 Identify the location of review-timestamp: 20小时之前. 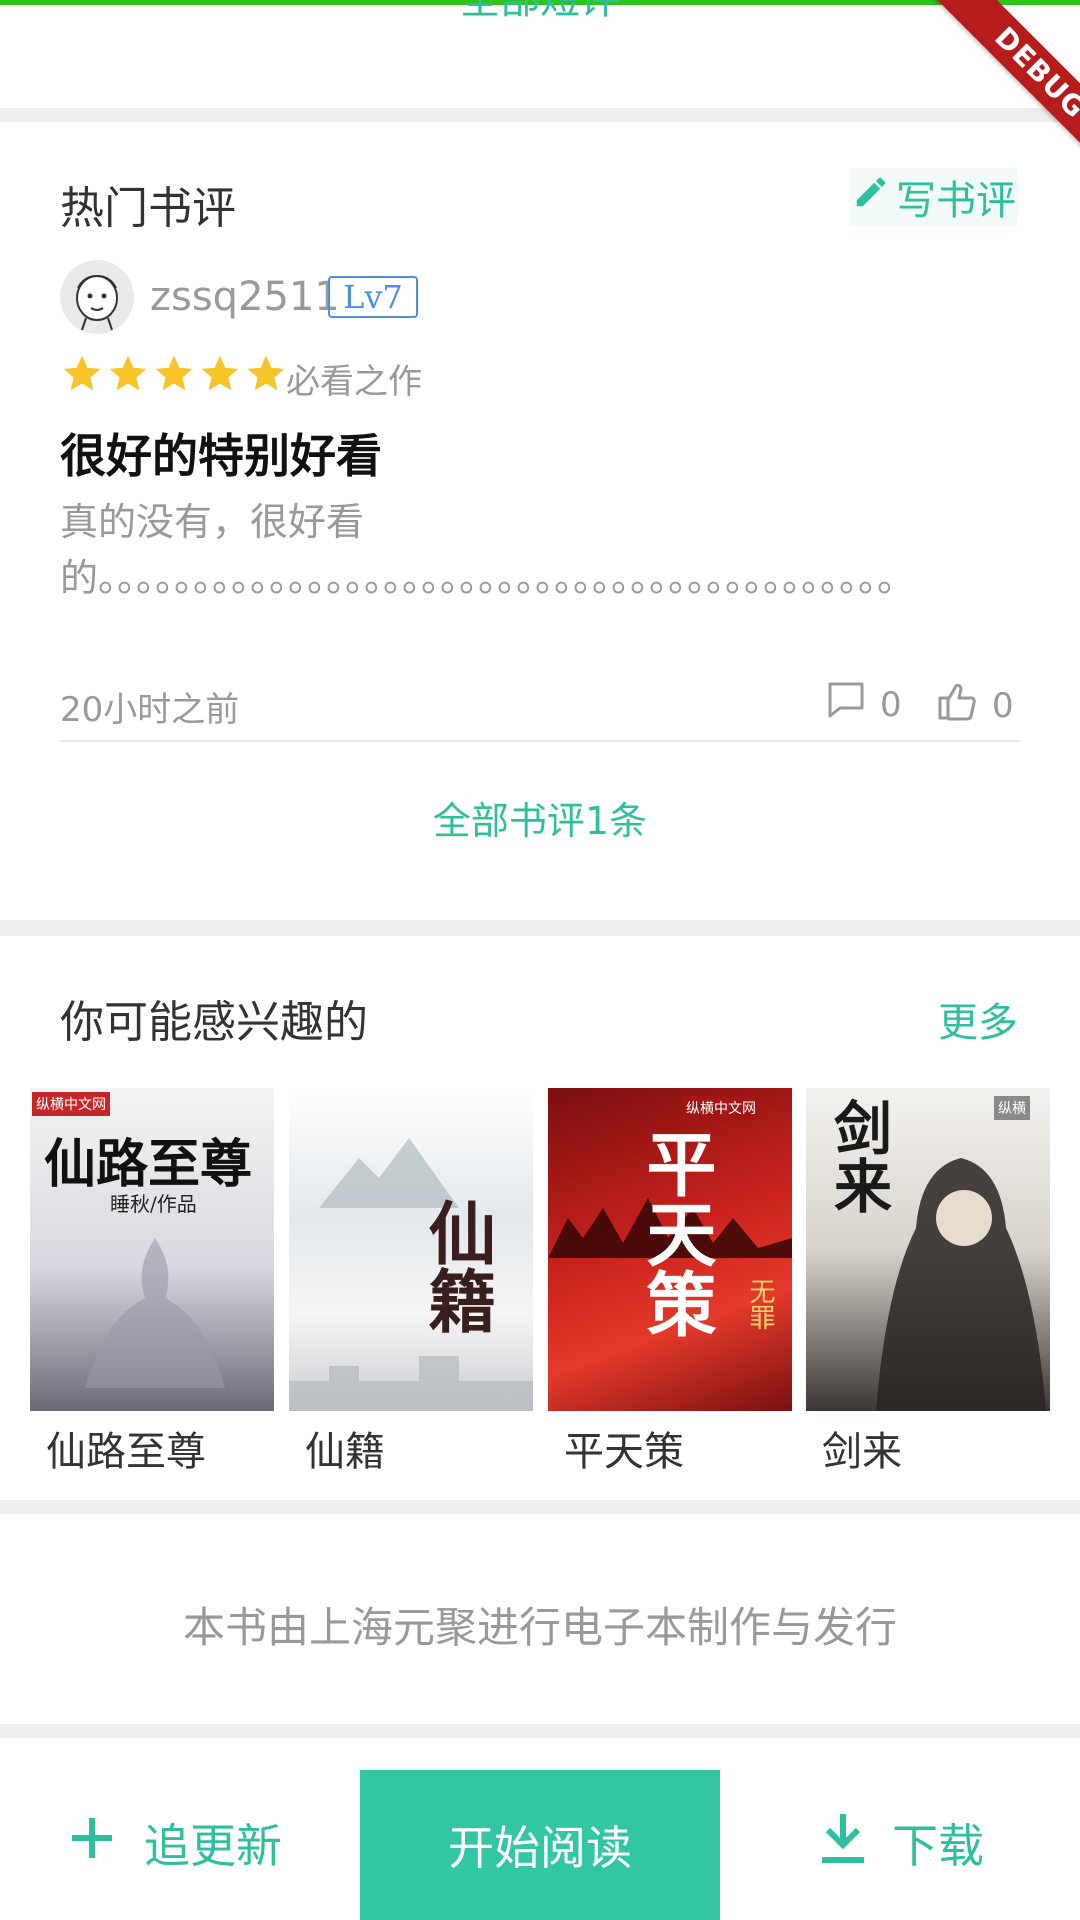
(150, 710).